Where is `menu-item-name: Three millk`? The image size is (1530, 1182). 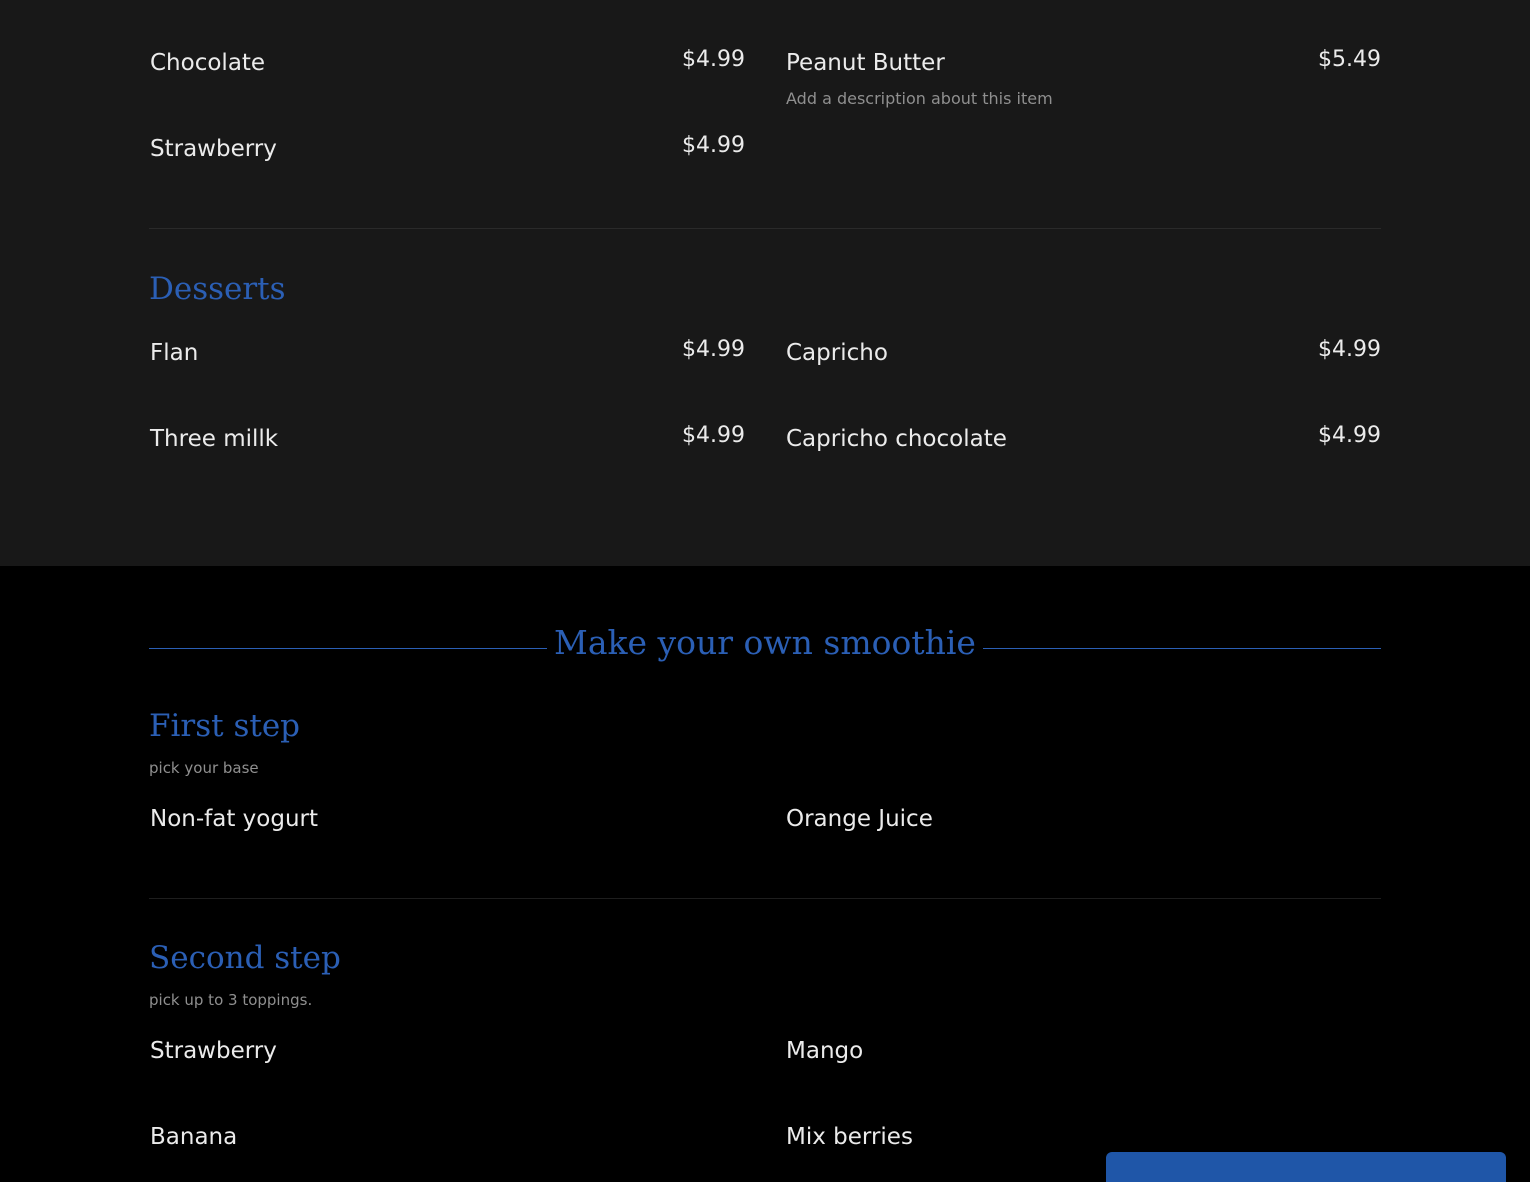
menu-item-name: Three millk is located at coordinates (214, 439).